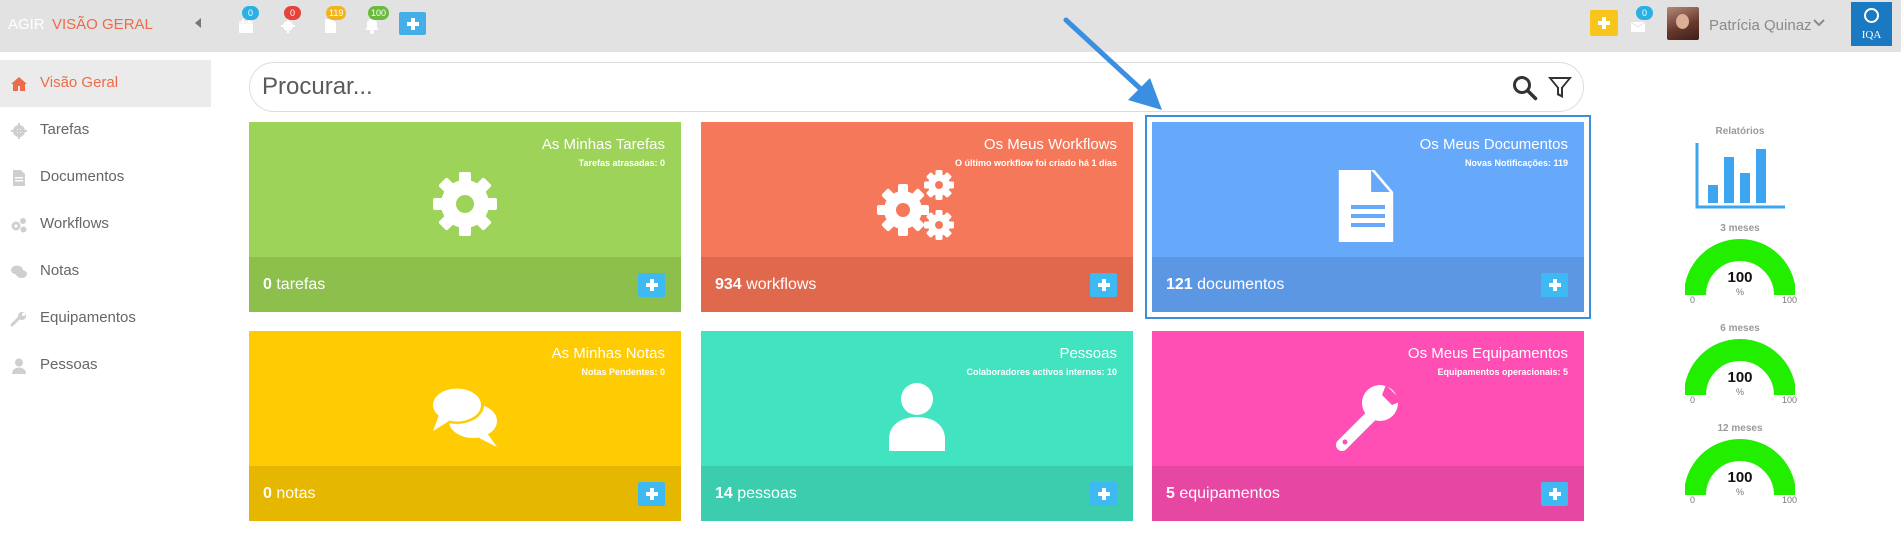  I want to click on sidebar-item-workflows: Workflows, so click(105, 224).